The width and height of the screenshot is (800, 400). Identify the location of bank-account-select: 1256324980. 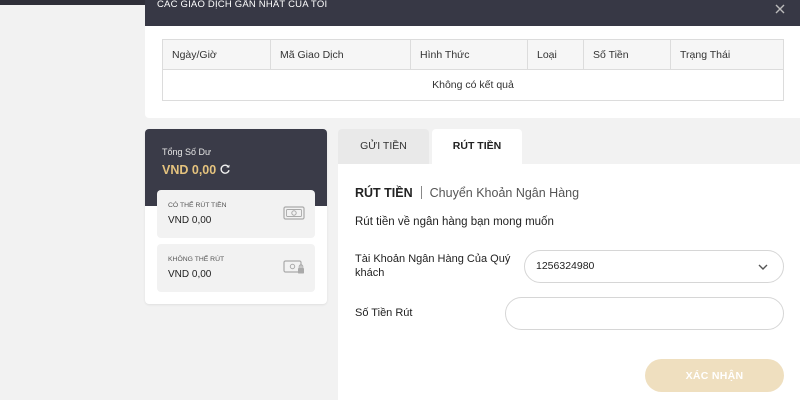
(654, 266).